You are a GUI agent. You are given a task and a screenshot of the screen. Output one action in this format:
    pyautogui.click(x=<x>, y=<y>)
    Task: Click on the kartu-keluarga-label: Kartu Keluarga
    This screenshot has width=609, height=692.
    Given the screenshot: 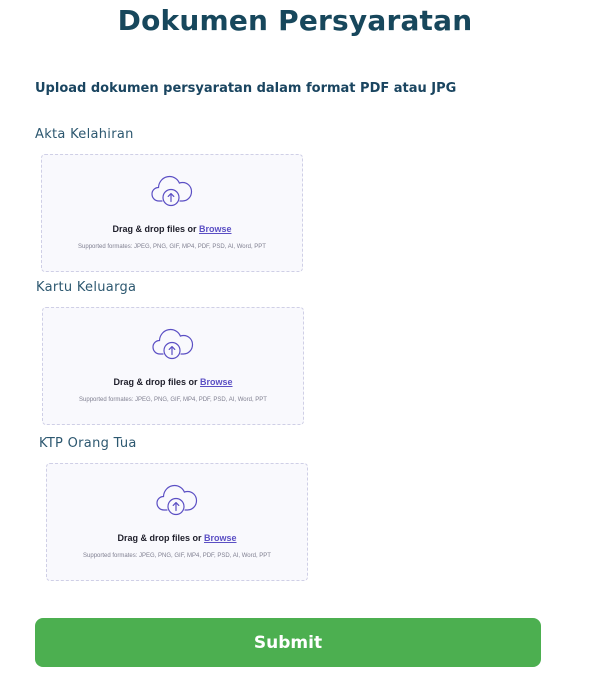 What is the action you would take?
    pyautogui.click(x=86, y=287)
    